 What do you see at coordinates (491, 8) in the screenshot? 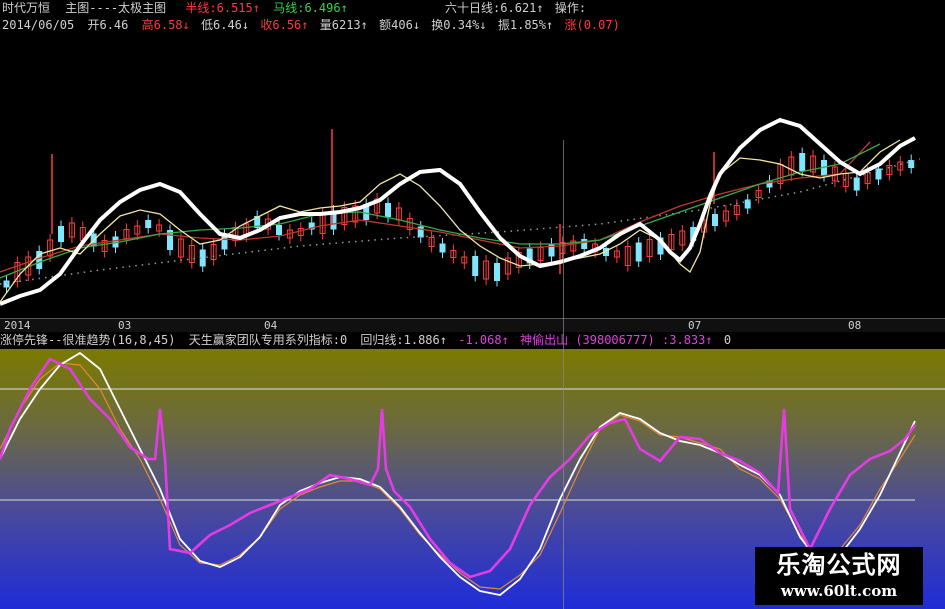
I see `ma-sixty: 六十日线:6.621` at bounding box center [491, 8].